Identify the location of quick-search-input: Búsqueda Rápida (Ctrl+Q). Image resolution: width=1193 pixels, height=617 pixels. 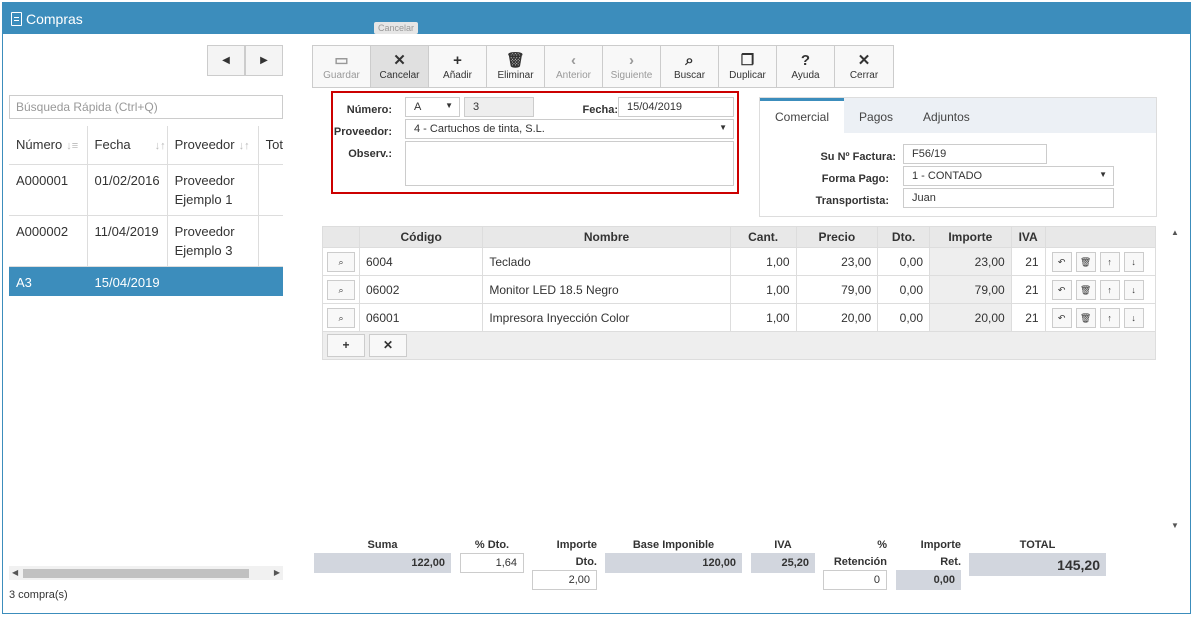
(146, 107).